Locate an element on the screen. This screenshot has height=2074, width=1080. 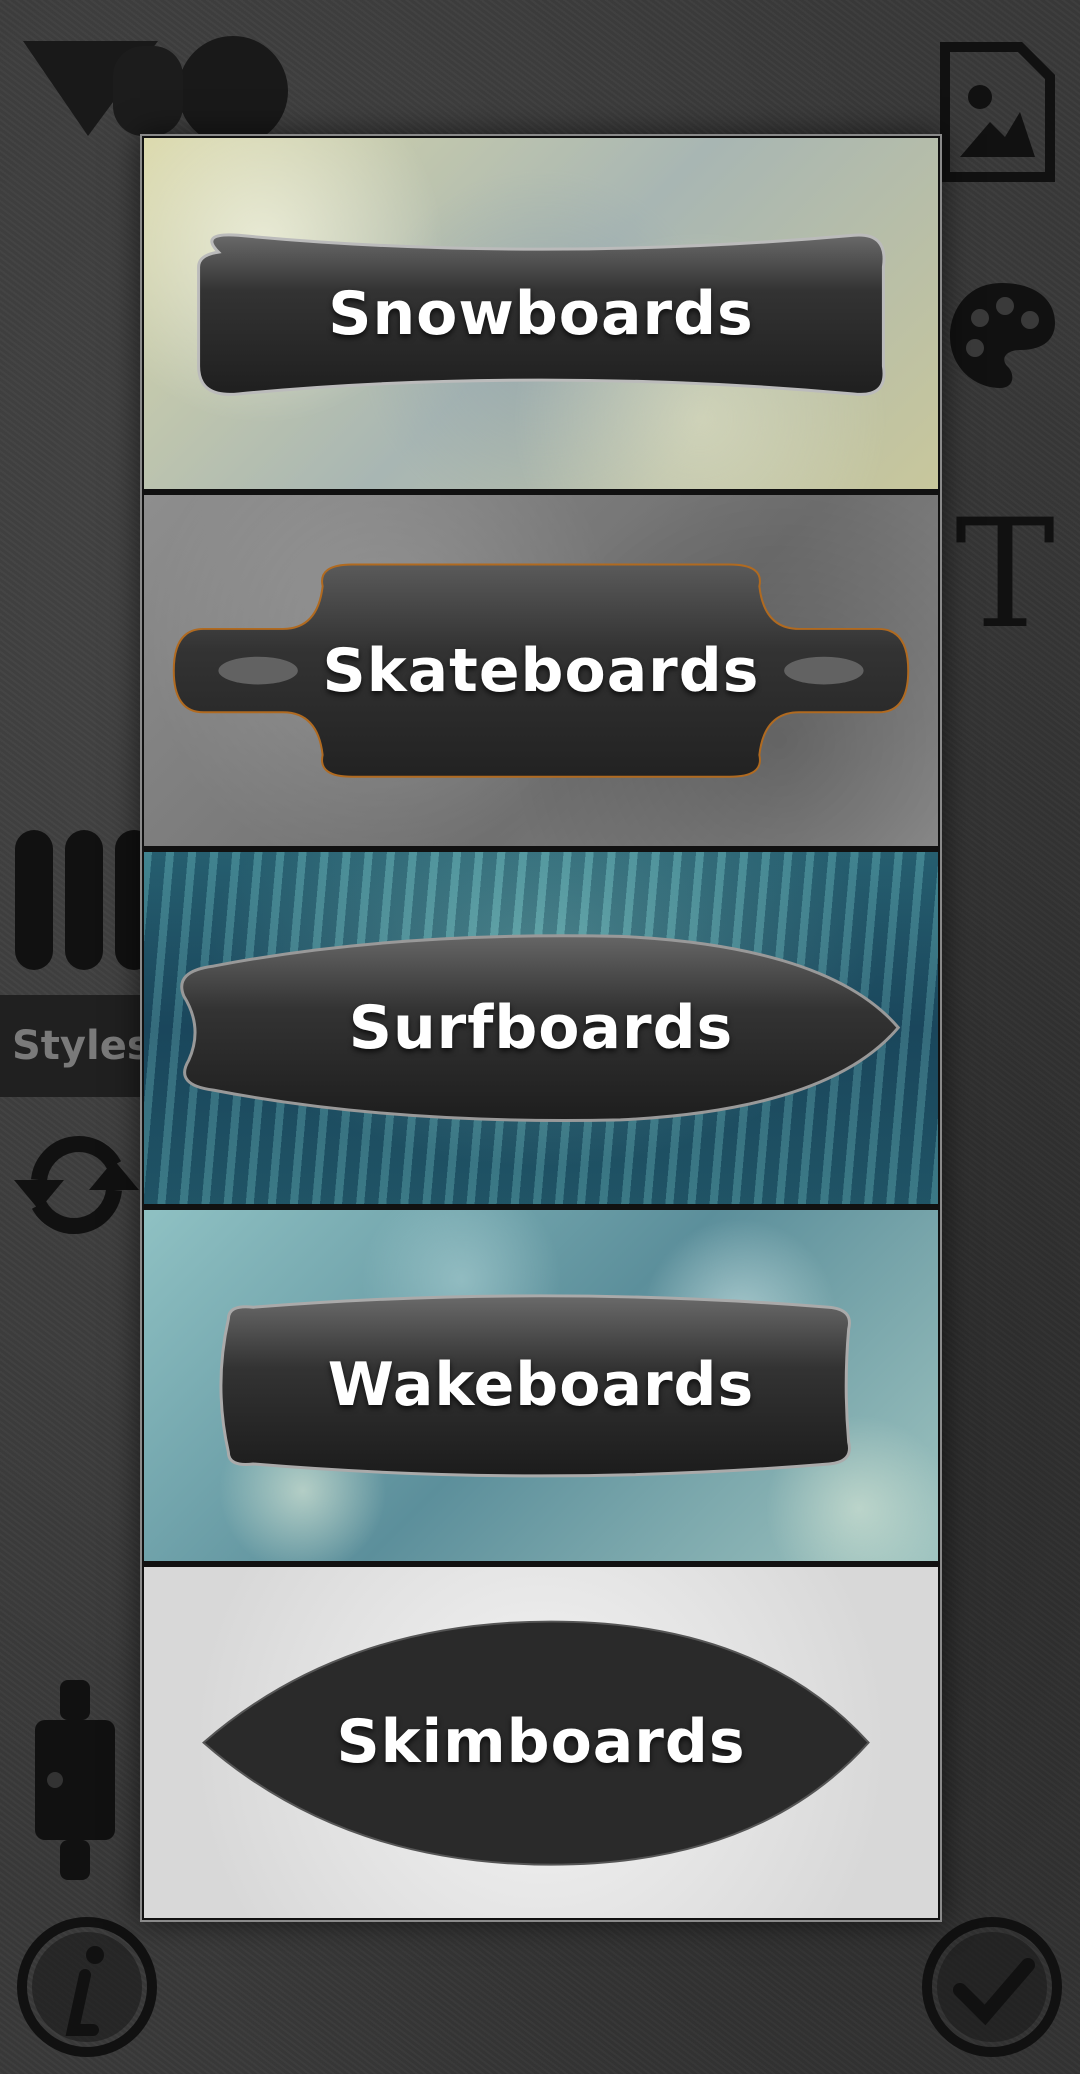
board-option-snowboards: Snowboards is located at coordinates (541, 314).